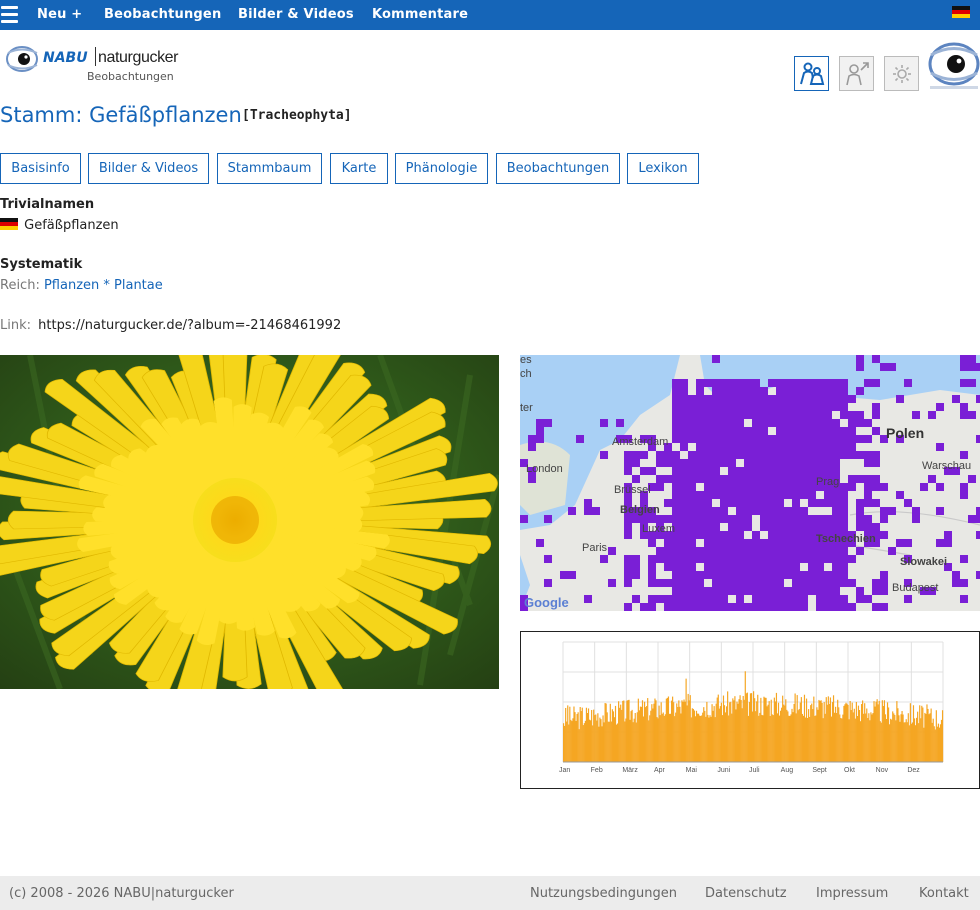 Image resolution: width=980 pixels, height=910 pixels. What do you see at coordinates (944, 893) in the screenshot?
I see `footer-link-contact: Kontakt` at bounding box center [944, 893].